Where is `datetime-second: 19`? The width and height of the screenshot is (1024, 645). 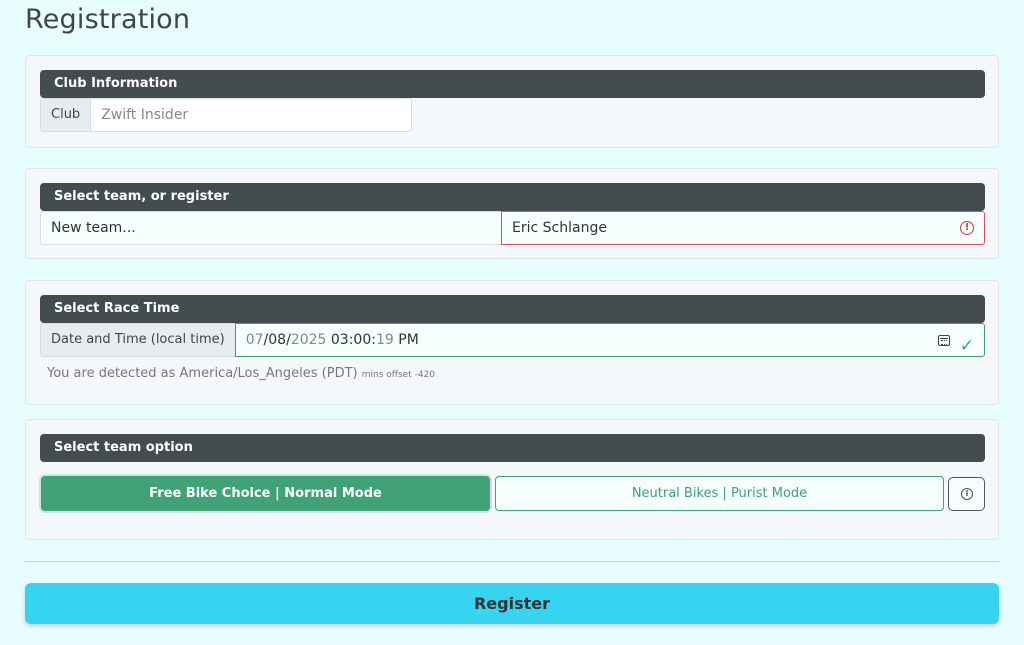
datetime-second: 19 is located at coordinates (384, 340).